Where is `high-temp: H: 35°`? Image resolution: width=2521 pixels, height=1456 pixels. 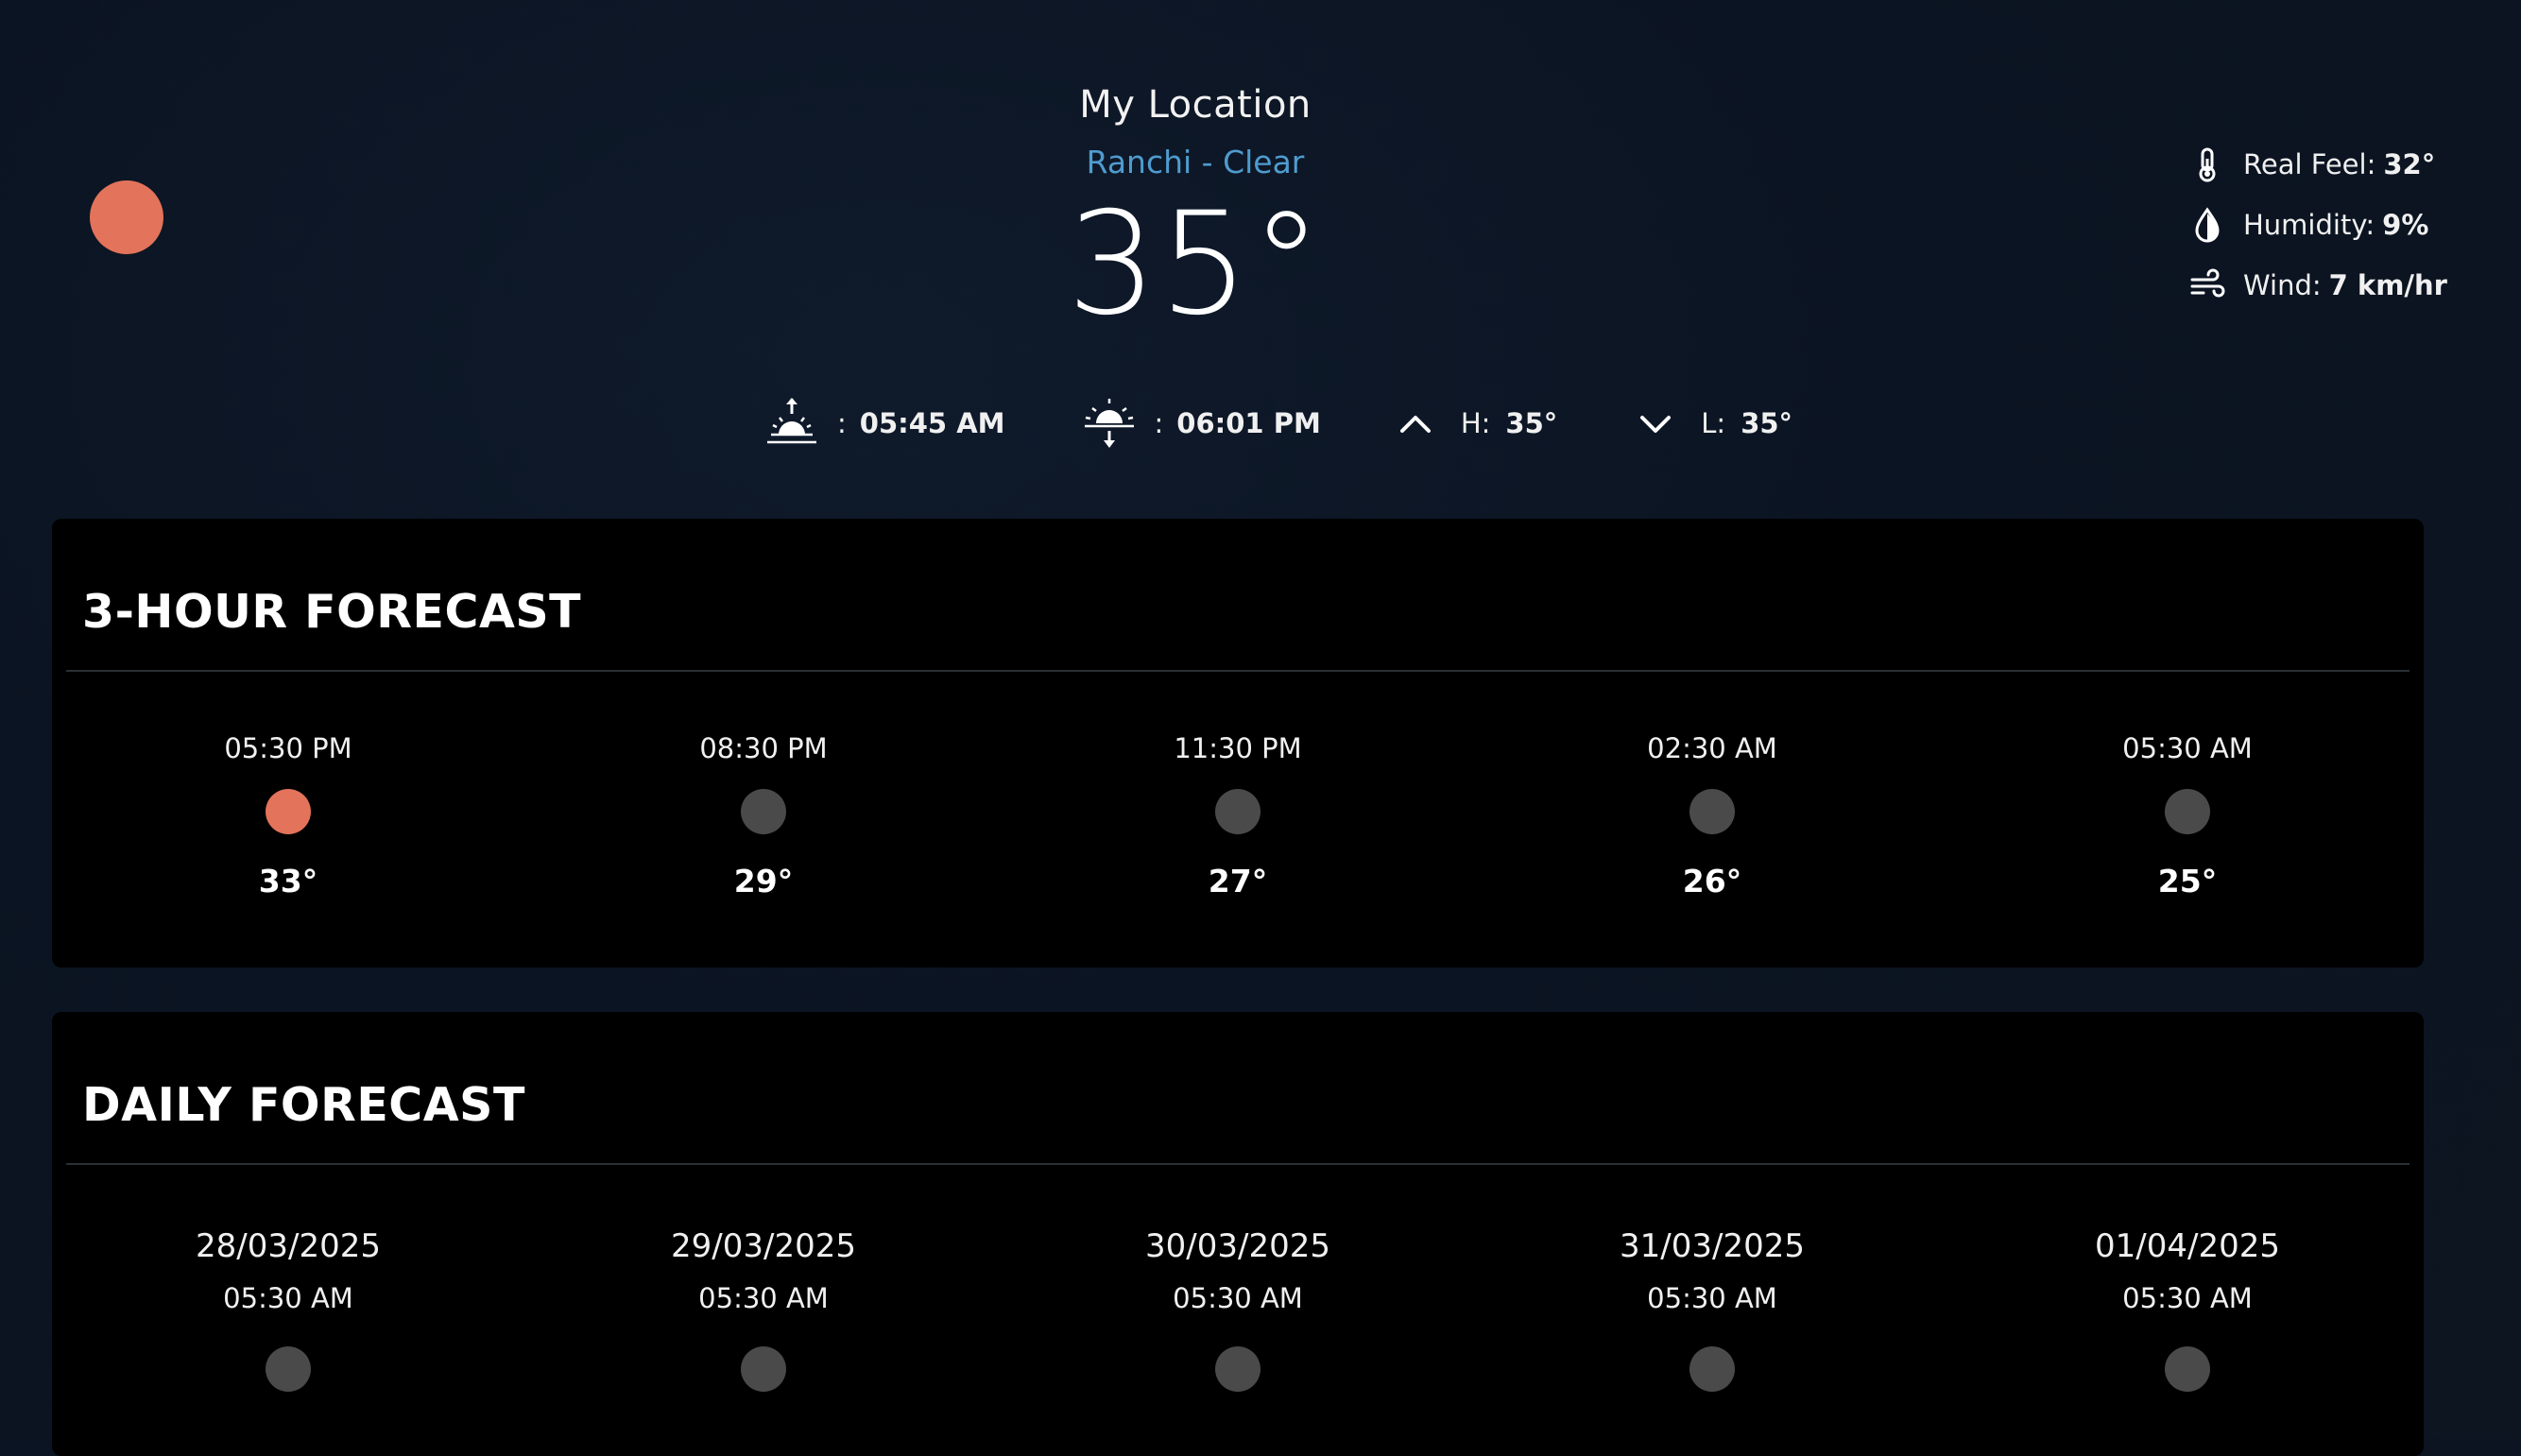 high-temp: H: 35° is located at coordinates (1477, 423).